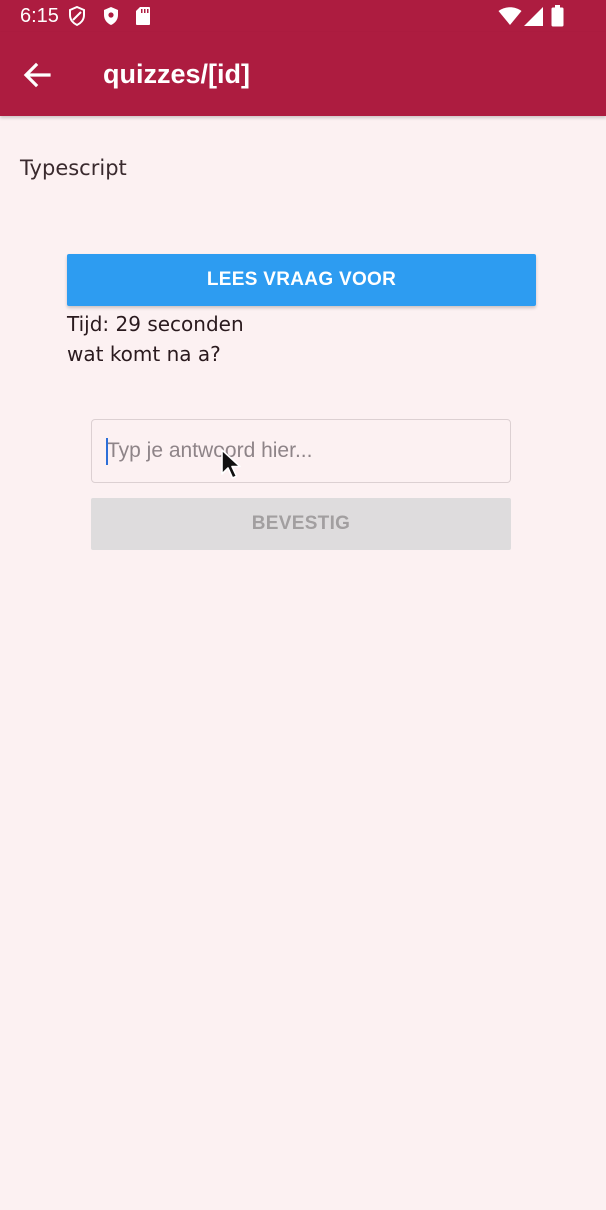 This screenshot has height=1210, width=606. Describe the element at coordinates (301, 451) in the screenshot. I see `answer-input` at that location.